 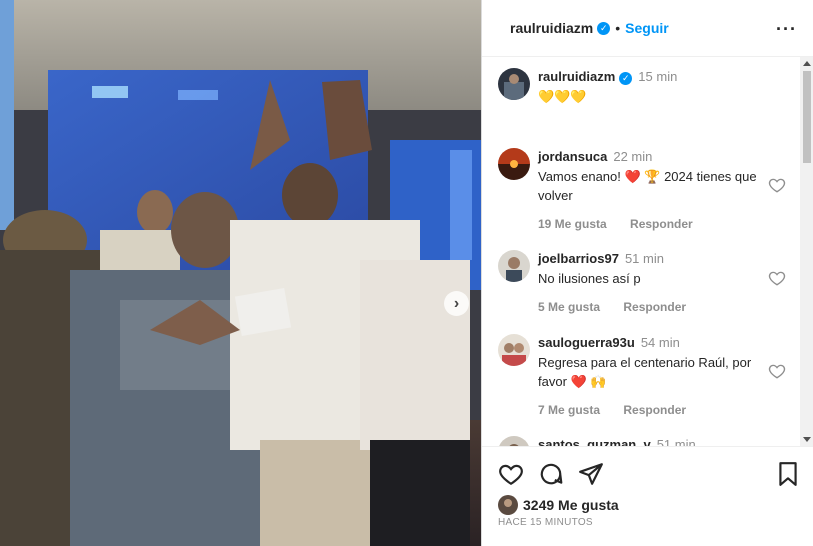 I want to click on likes-summary: 3249 Me gusta, so click(x=558, y=505).